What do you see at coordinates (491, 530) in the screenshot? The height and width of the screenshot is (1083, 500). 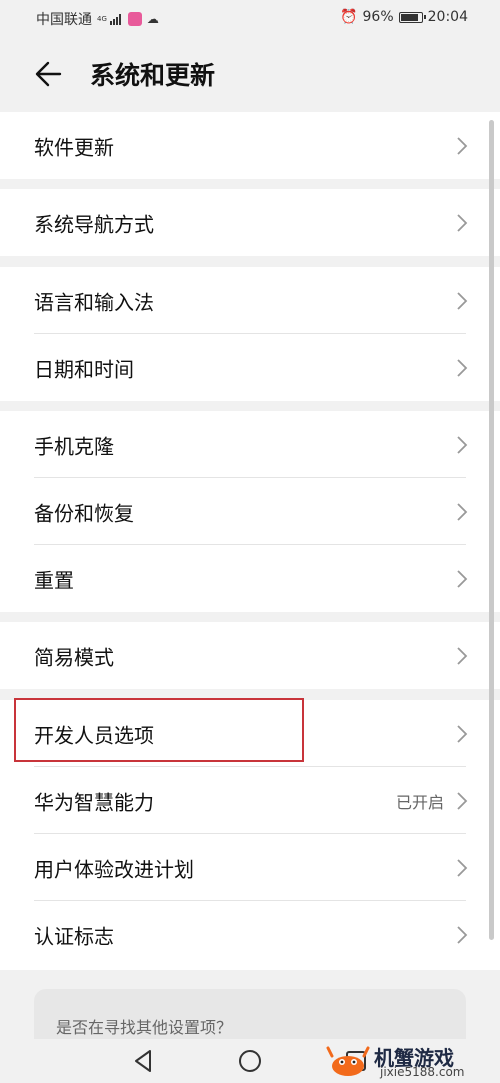 I see `scrollbar` at bounding box center [491, 530].